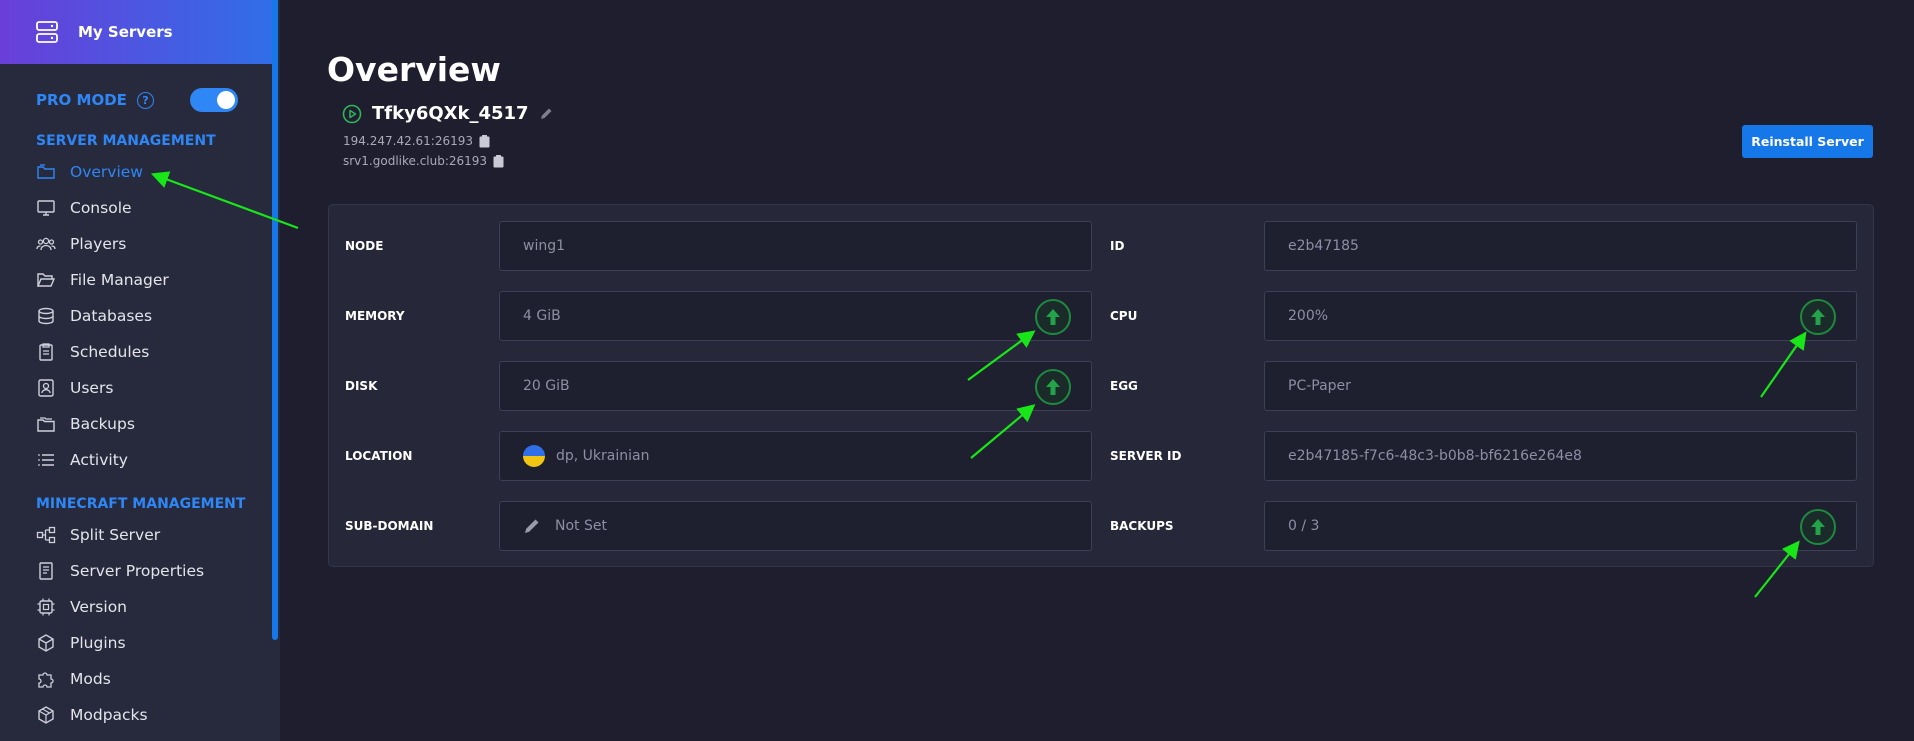  What do you see at coordinates (795, 246) in the screenshot?
I see `node-field: wing1` at bounding box center [795, 246].